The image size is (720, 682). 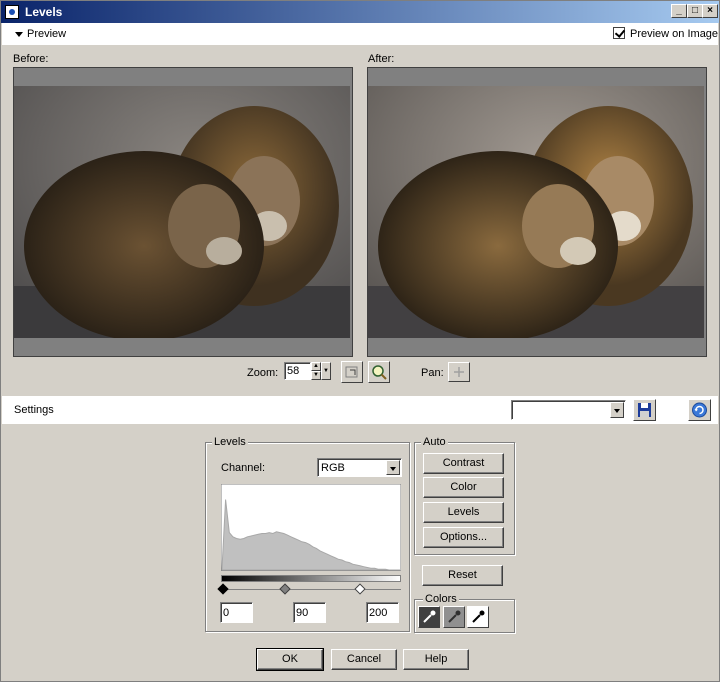 What do you see at coordinates (463, 487) in the screenshot?
I see `auto-color-button: Color` at bounding box center [463, 487].